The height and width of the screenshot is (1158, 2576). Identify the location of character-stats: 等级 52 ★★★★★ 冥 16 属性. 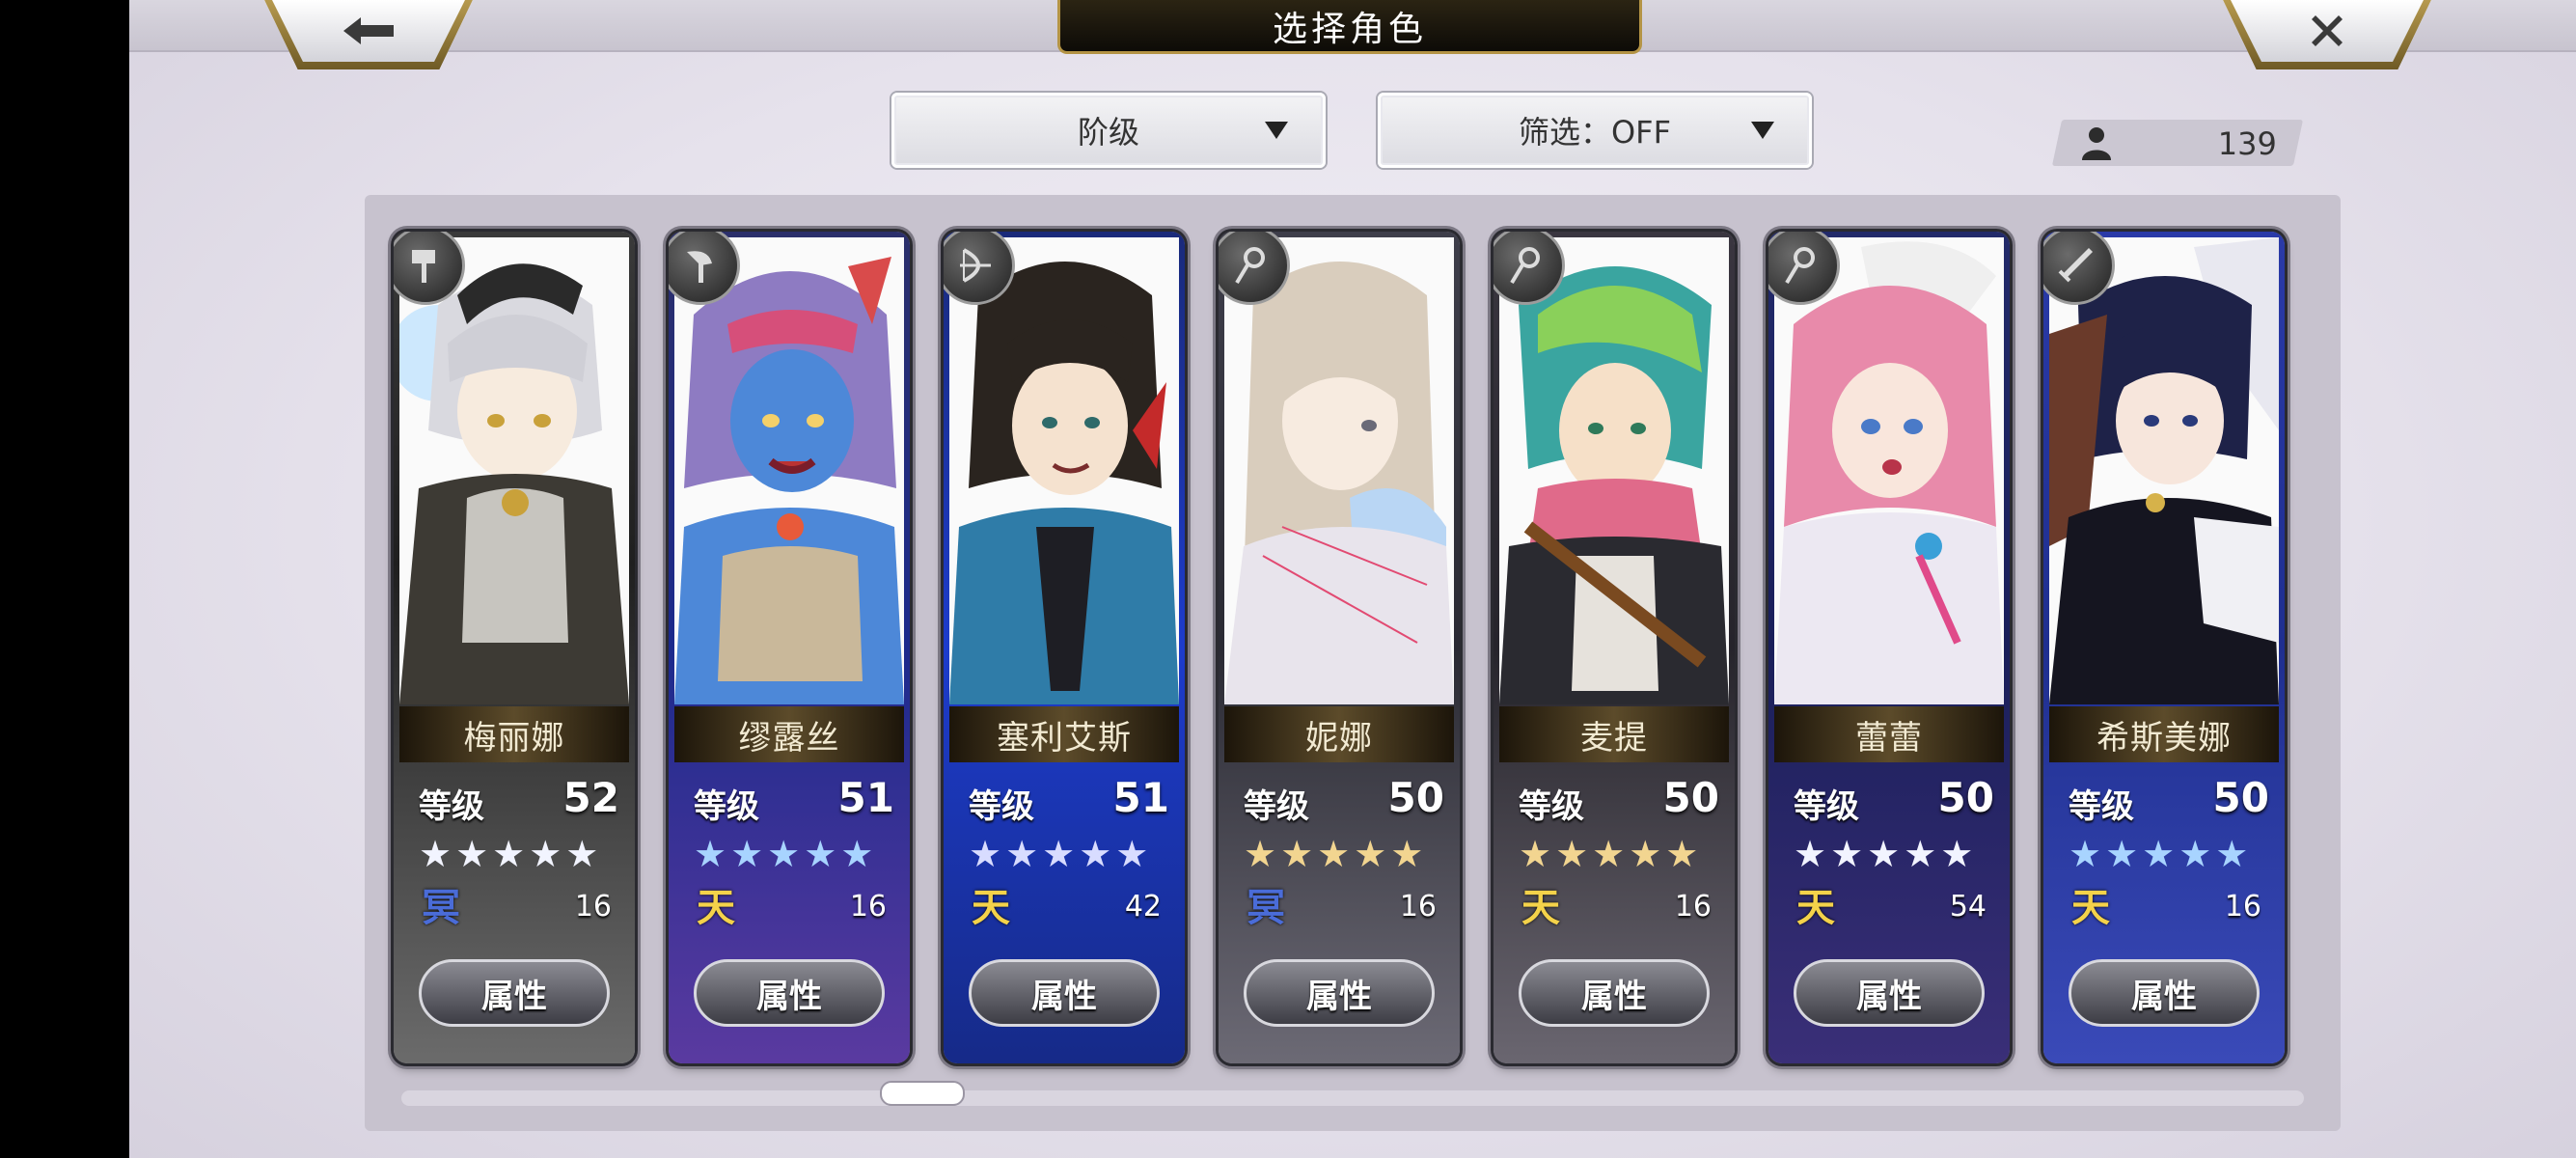
(514, 910).